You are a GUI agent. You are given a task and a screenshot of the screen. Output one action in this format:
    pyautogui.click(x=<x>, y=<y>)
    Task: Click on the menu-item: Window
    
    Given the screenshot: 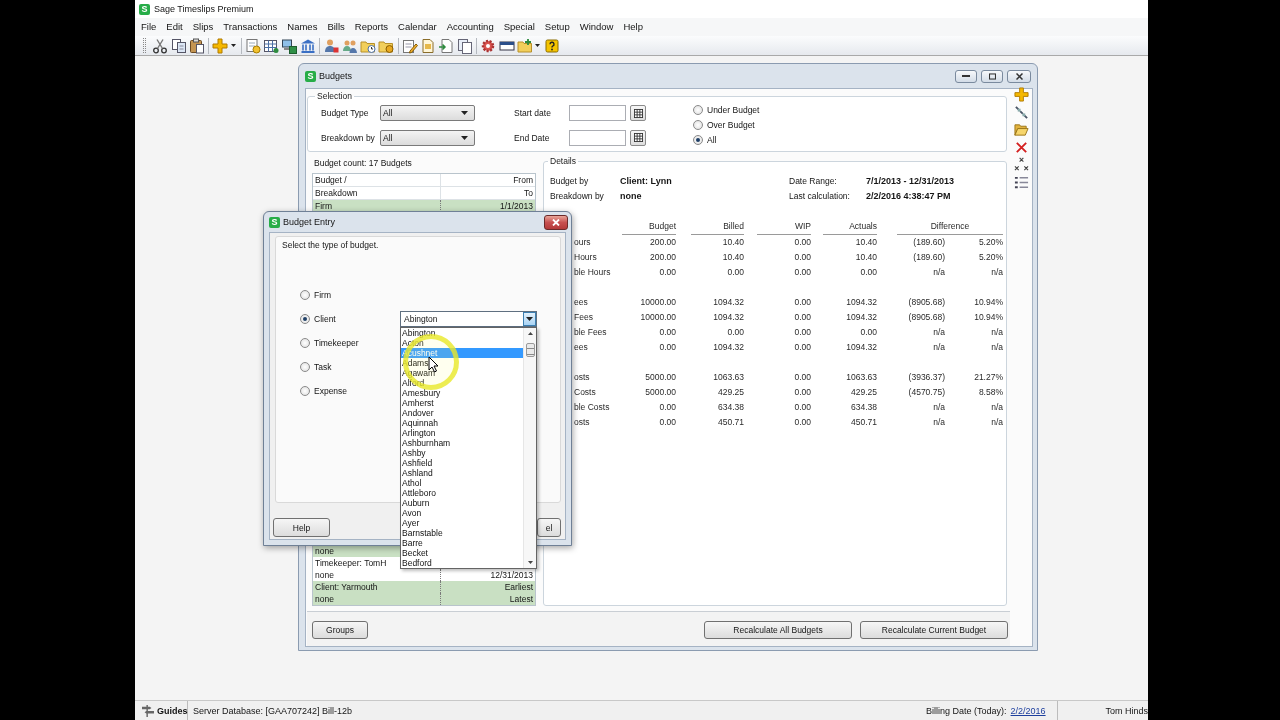 What is the action you would take?
    pyautogui.click(x=596, y=27)
    